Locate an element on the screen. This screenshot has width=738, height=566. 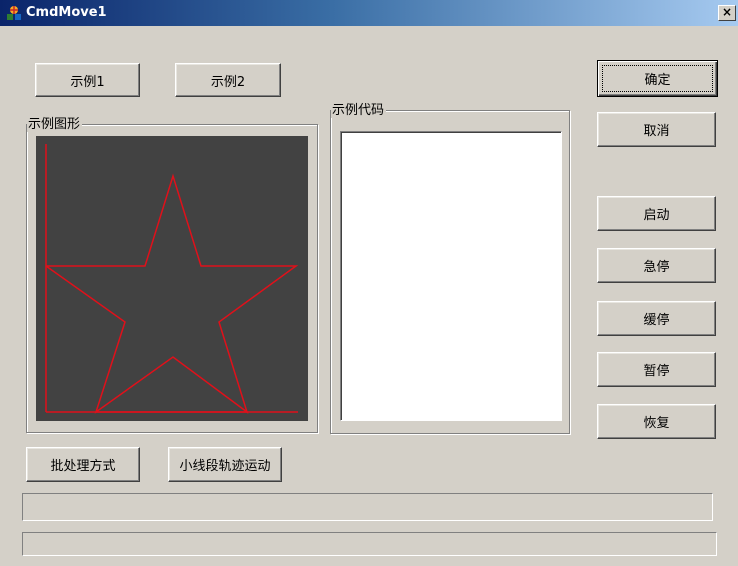
resume-button: 恢复 is located at coordinates (656, 421).